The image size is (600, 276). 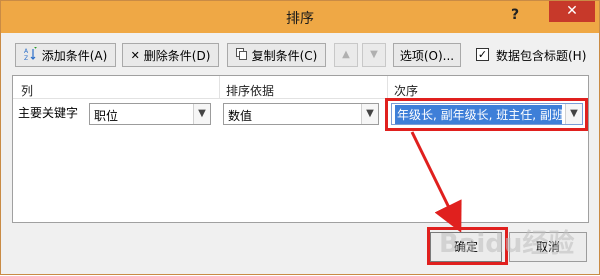 What do you see at coordinates (467, 246) in the screenshot?
I see `ok-highlight-box` at bounding box center [467, 246].